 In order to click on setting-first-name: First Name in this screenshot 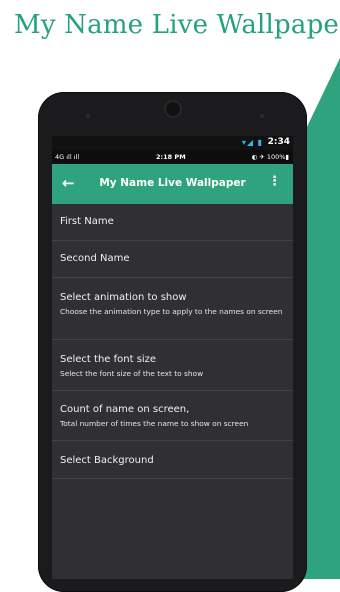, I will do `click(172, 222)`.